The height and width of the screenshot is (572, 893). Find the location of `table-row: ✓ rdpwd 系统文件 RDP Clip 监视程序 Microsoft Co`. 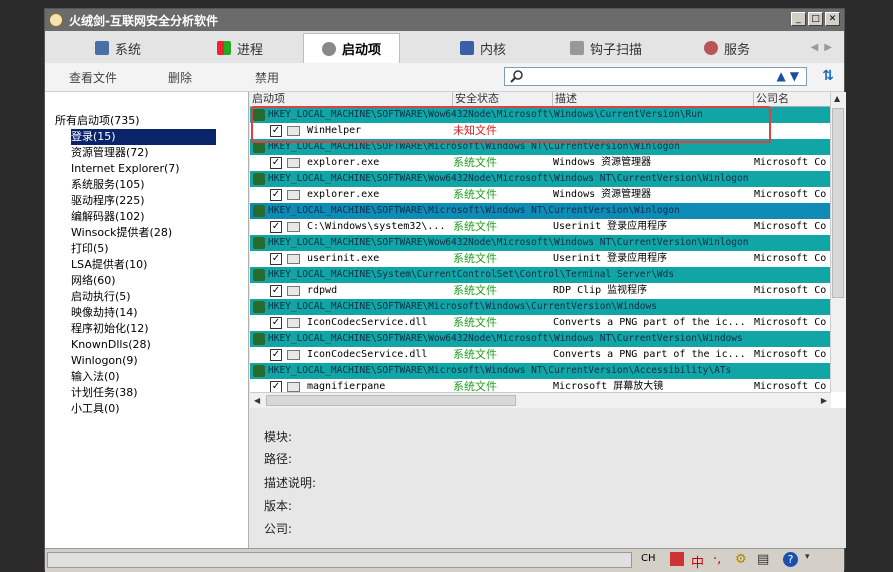

table-row: ✓ rdpwd 系统文件 RDP Clip 监视程序 Microsoft Co is located at coordinates (540, 291).